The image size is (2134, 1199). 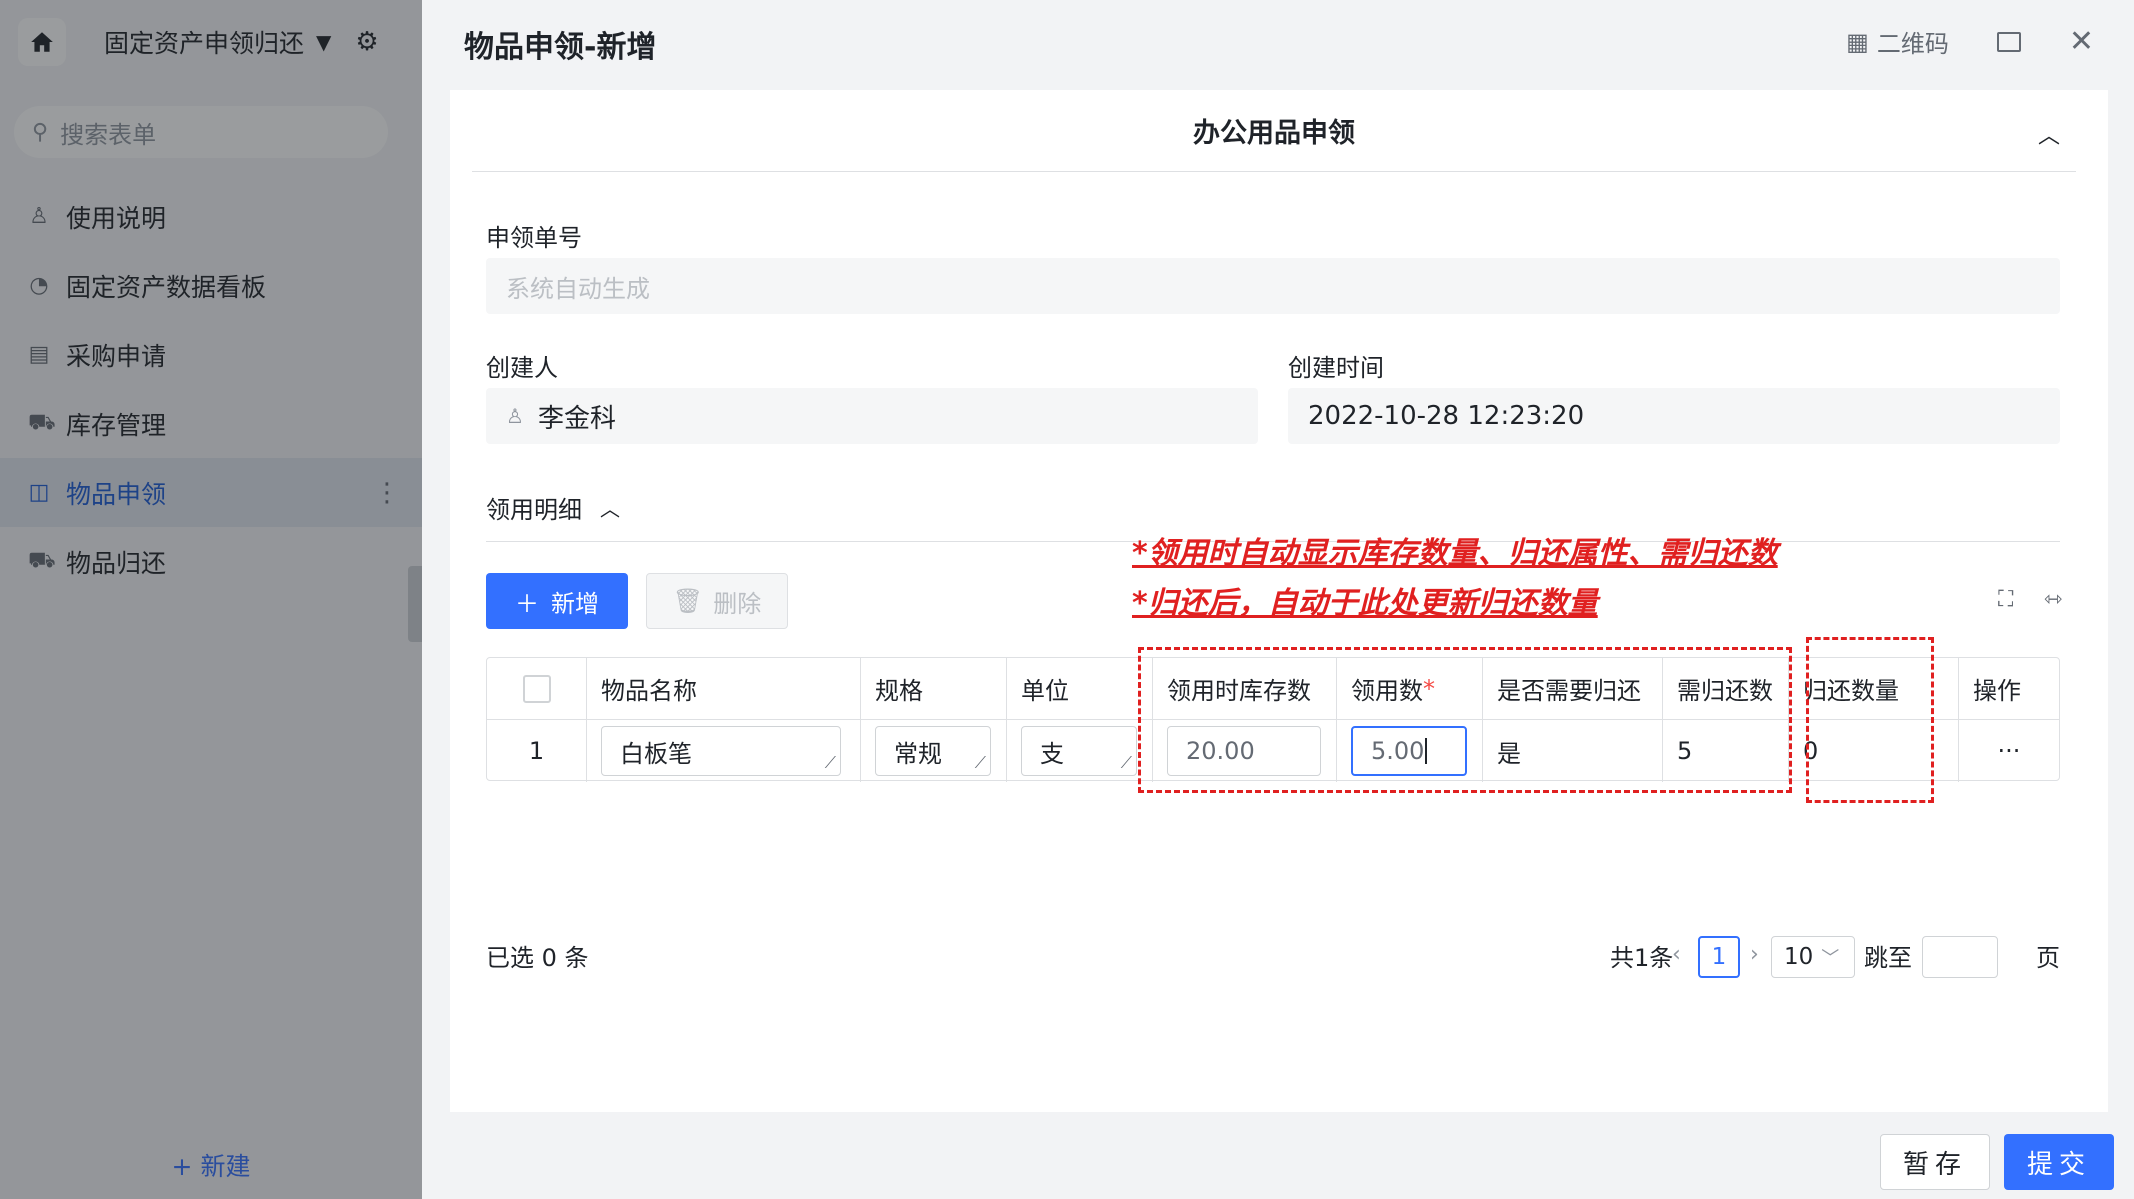 I want to click on qr-code-label: 二维码, so click(x=1912, y=44).